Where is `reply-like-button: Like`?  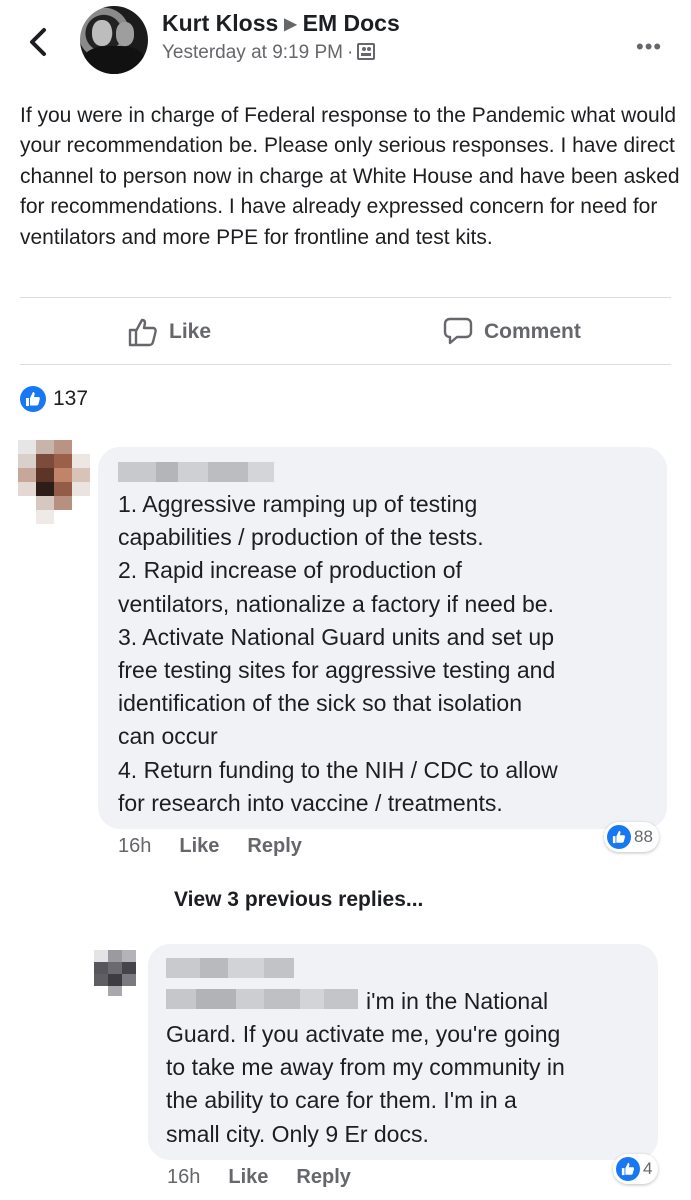 reply-like-button: Like is located at coordinates (248, 1177).